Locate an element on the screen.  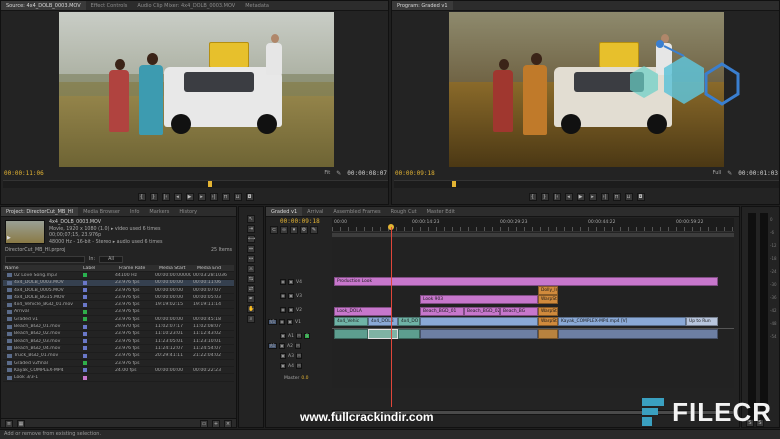
tab-markers: Markers is located at coordinates (159, 211).